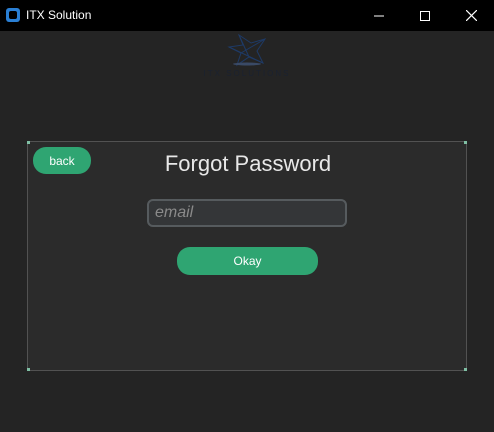 The width and height of the screenshot is (494, 432). Describe the element at coordinates (247, 15) in the screenshot. I see `title-bar: ITX Solution` at that location.